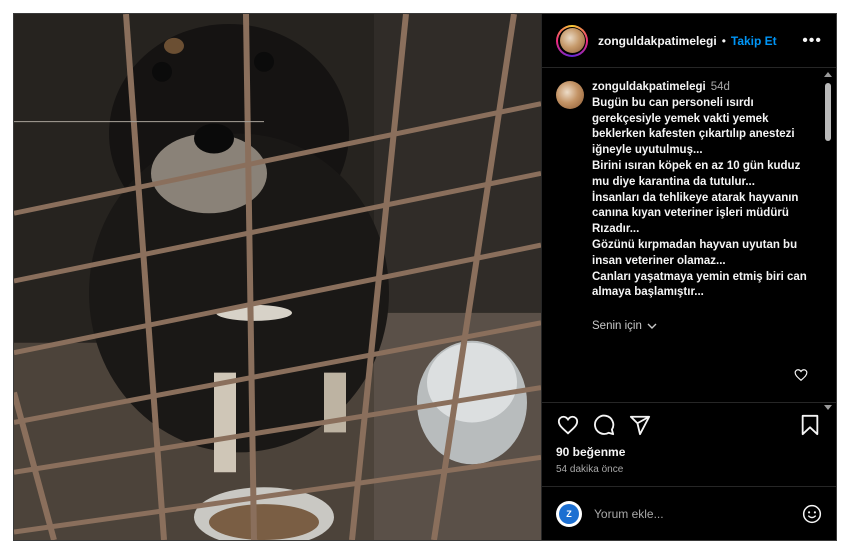  Describe the element at coordinates (652, 326) in the screenshot. I see `chevron-down-icon` at that location.